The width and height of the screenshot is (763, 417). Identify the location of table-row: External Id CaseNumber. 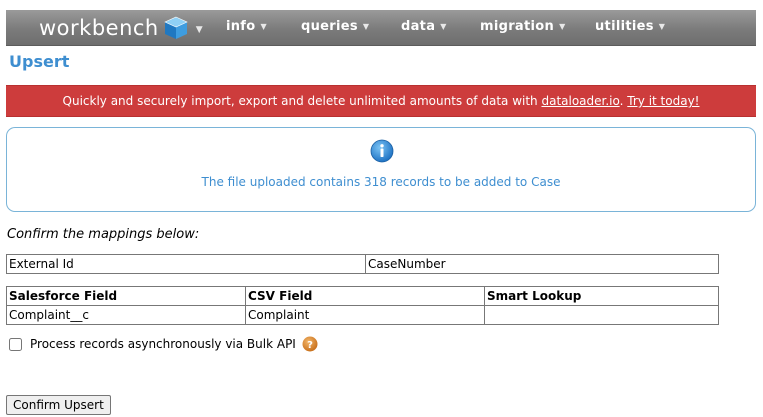
(362, 264).